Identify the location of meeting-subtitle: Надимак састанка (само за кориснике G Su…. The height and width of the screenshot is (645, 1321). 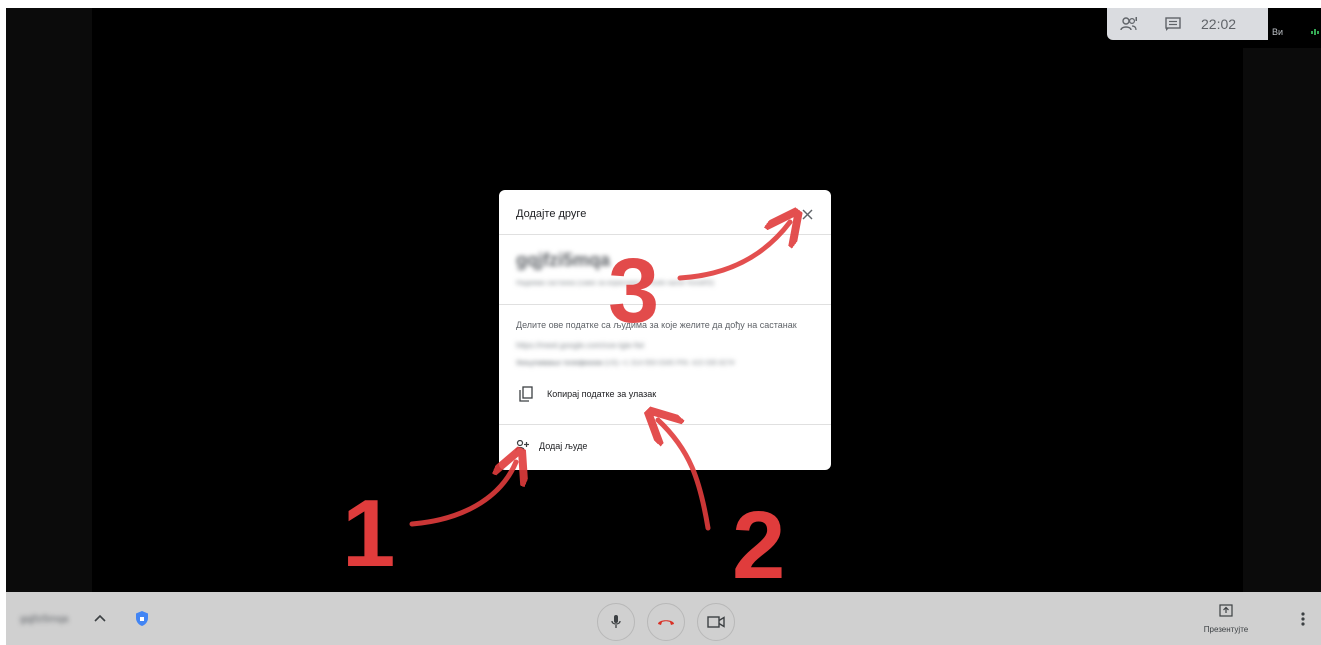
(615, 283).